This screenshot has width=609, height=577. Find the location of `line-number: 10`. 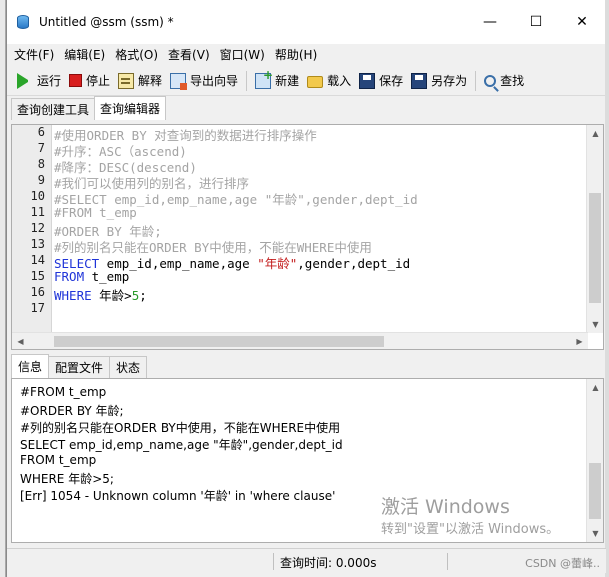

line-number: 10 is located at coordinates (37, 196).